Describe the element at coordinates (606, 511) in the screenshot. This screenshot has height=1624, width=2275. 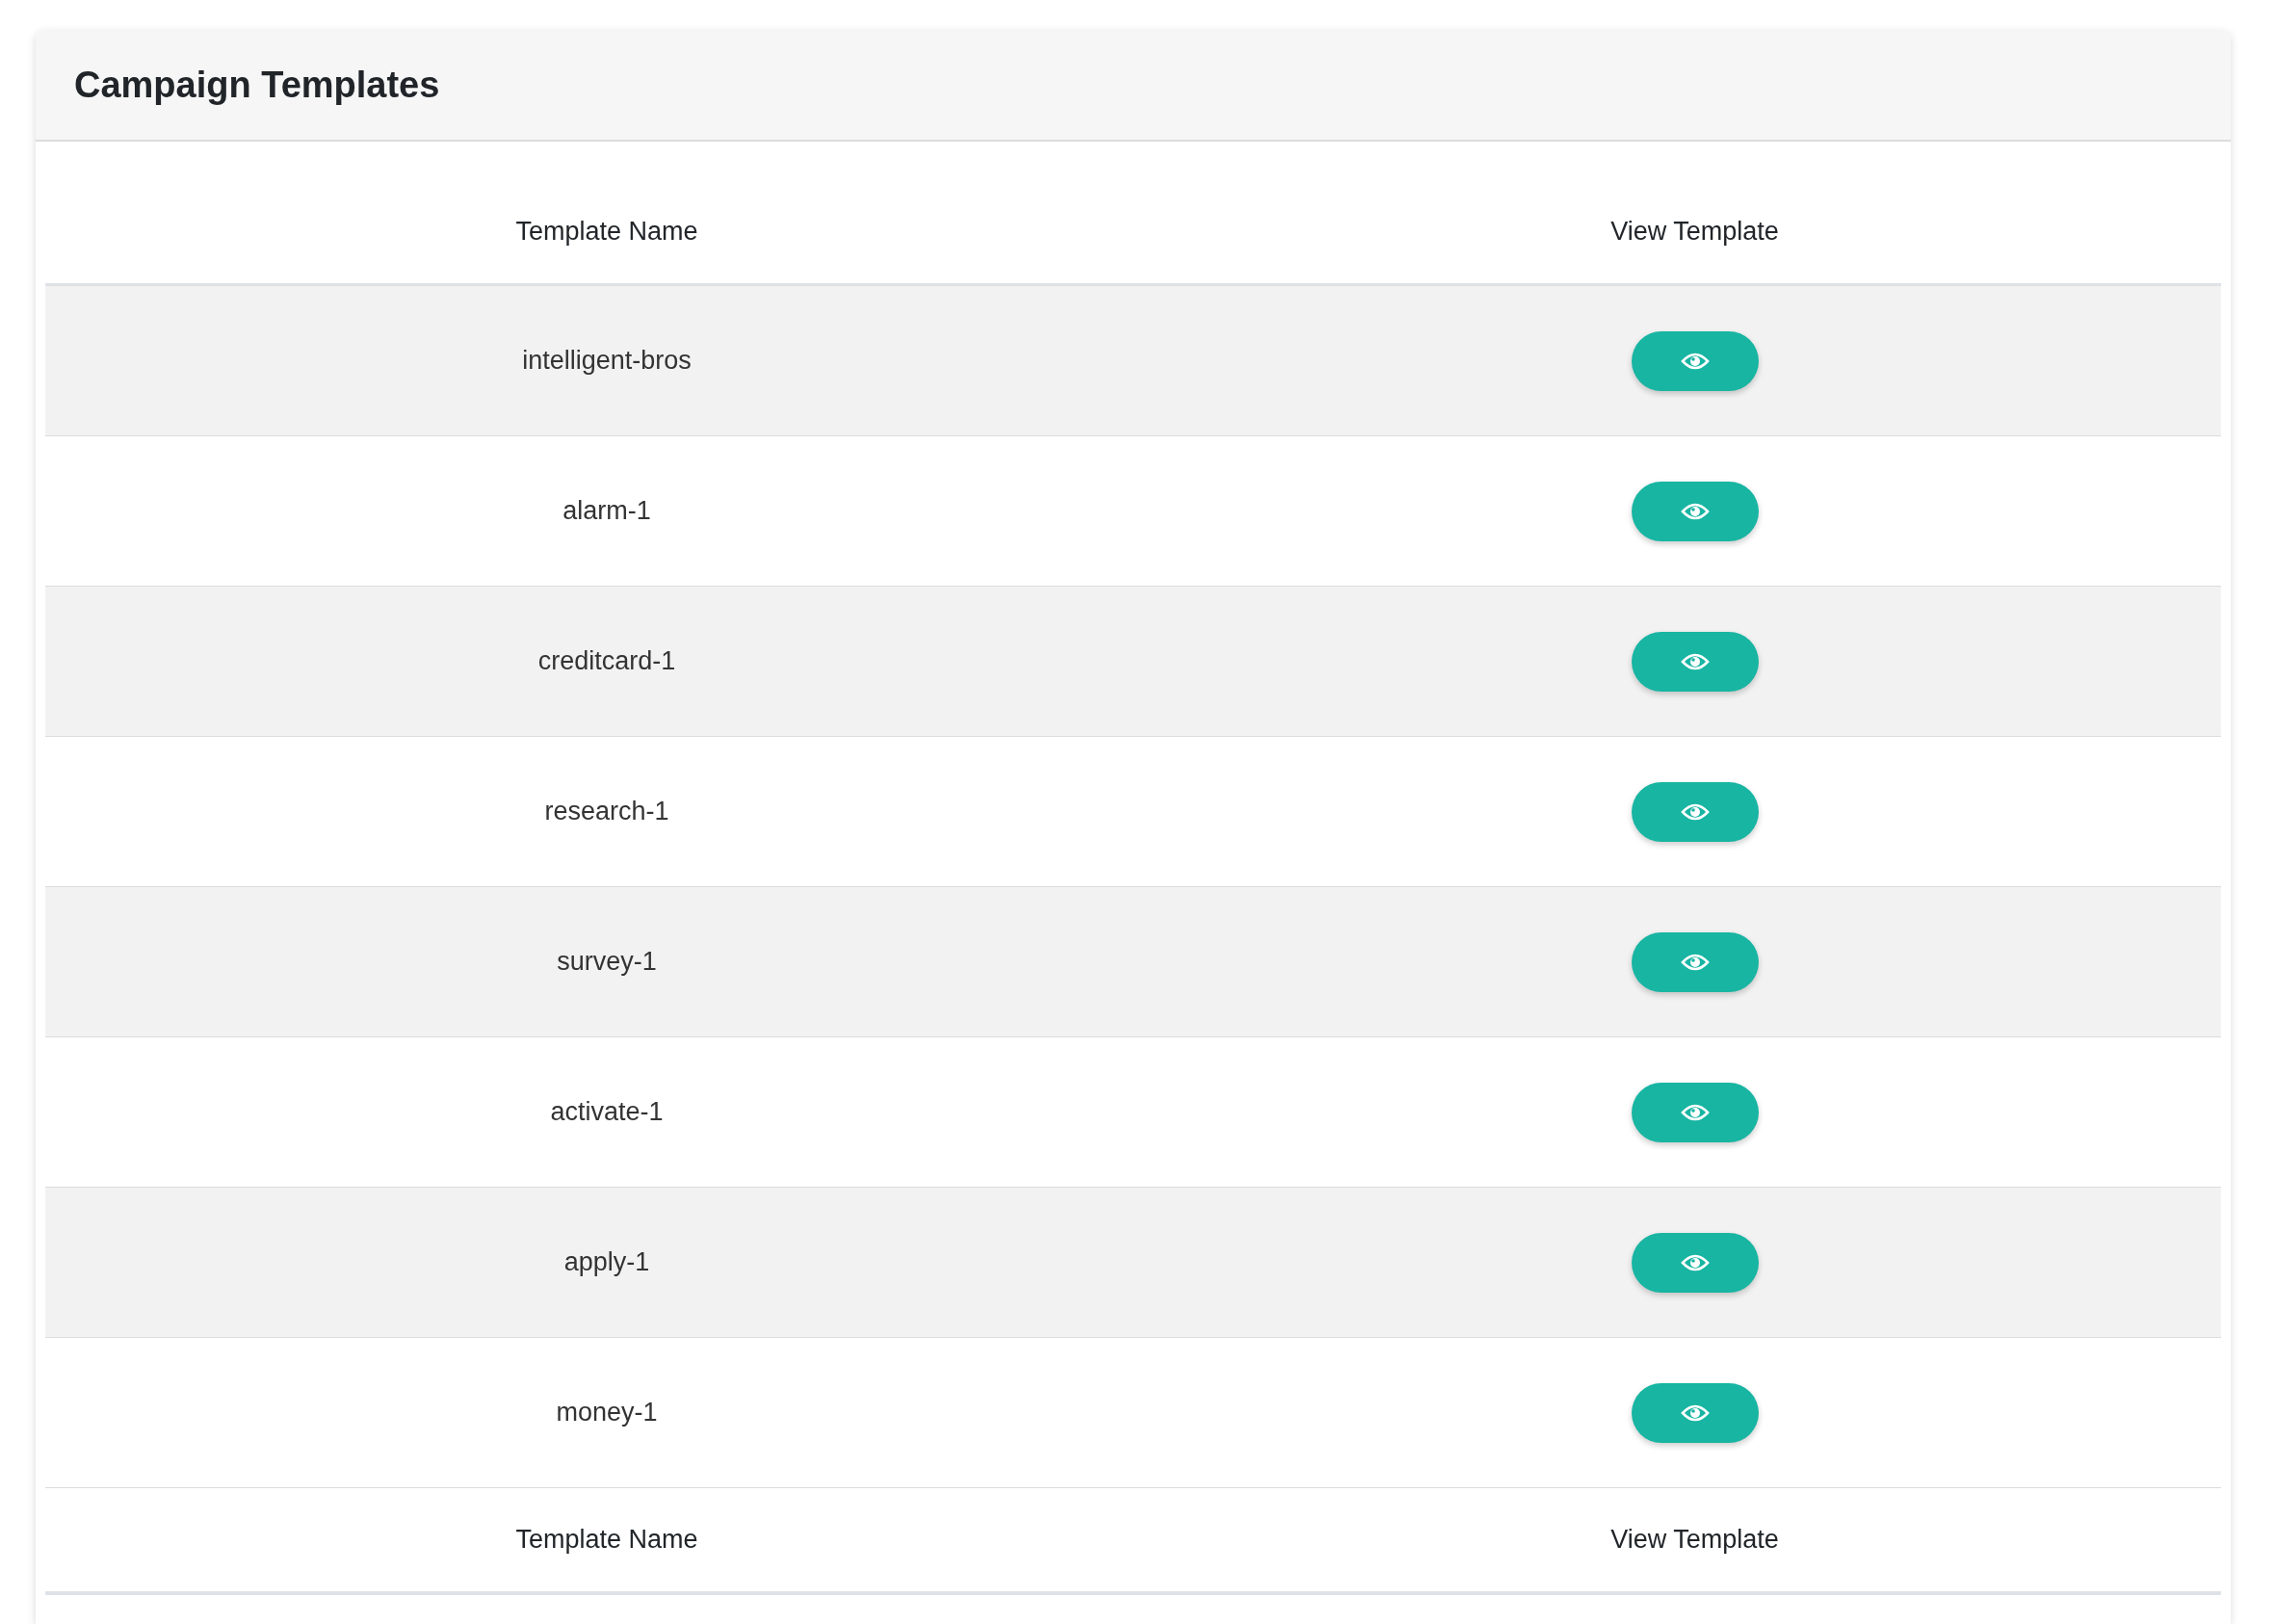
I see `template-name: alarm-1` at that location.